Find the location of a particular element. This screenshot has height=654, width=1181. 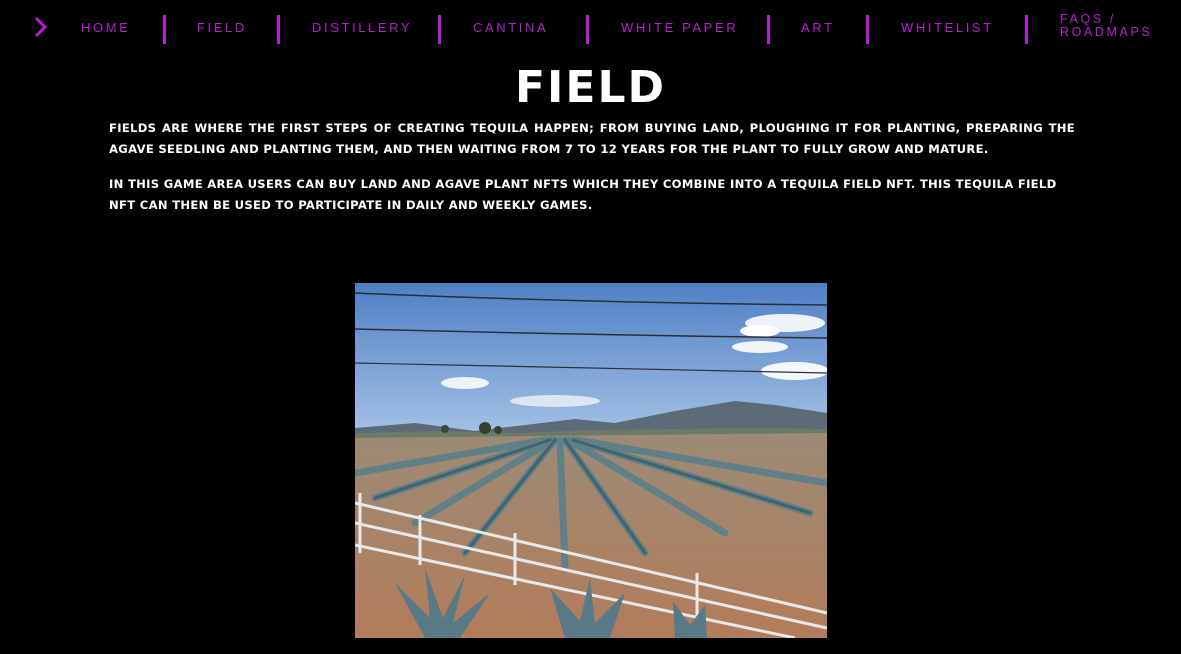

nav-item-whitelist: WHITELIST is located at coordinates (947, 28).